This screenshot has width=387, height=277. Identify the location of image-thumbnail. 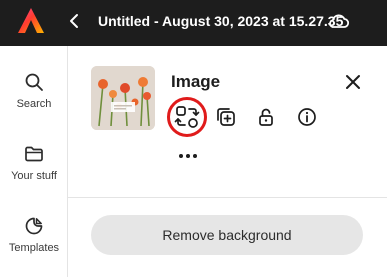
(123, 98).